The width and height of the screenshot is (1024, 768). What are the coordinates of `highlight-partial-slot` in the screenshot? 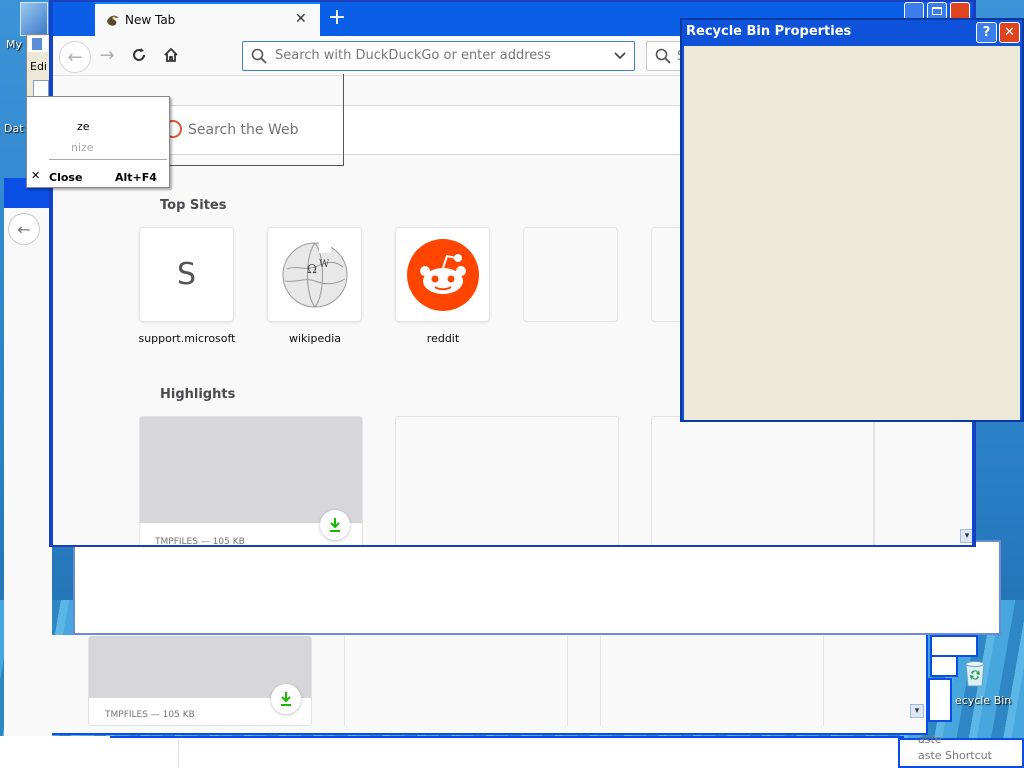 It's located at (917, 480).